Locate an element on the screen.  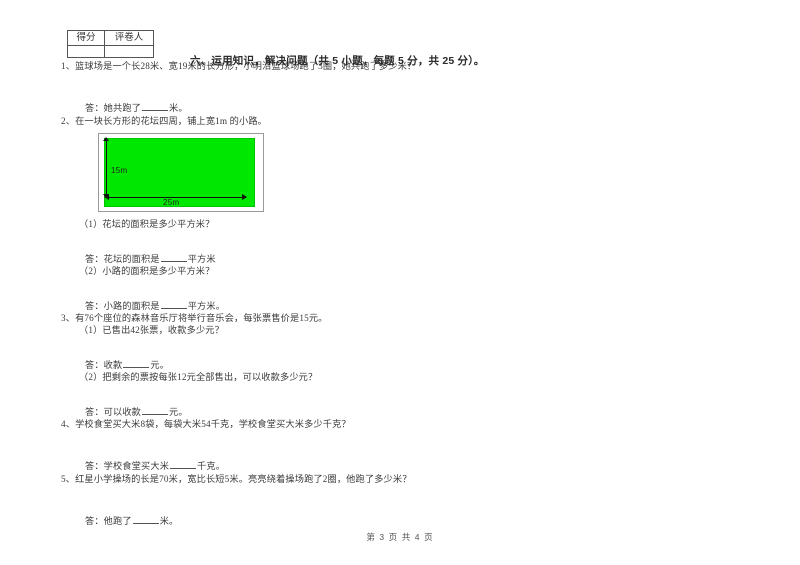
question-2-sub-1: （1）花坛的面积是多少平方米？ is located at coordinates (147, 224).